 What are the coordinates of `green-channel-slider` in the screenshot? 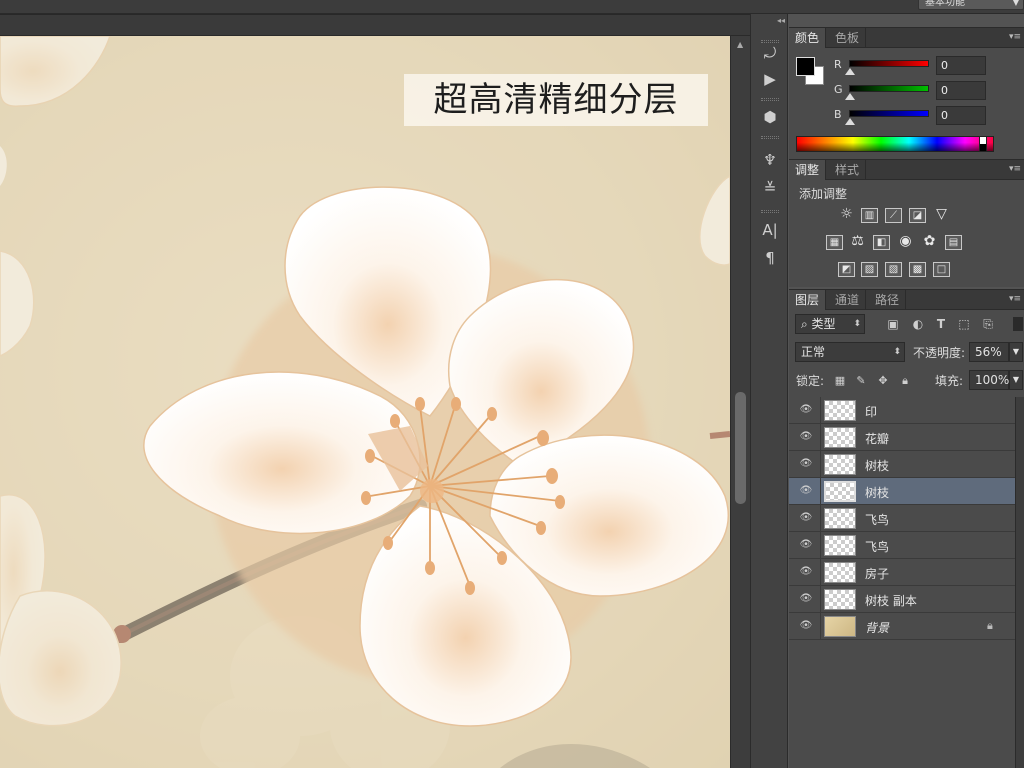 It's located at (889, 88).